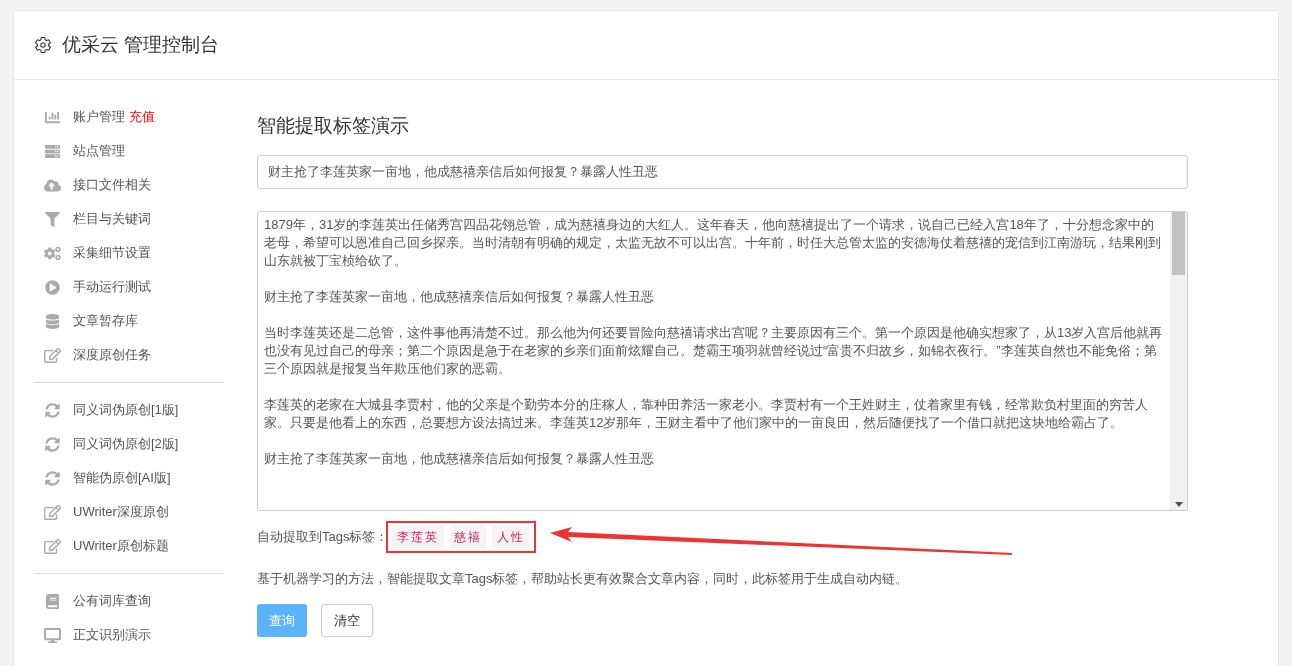 The height and width of the screenshot is (666, 1292). I want to click on scroll-down-icon, so click(1178, 504).